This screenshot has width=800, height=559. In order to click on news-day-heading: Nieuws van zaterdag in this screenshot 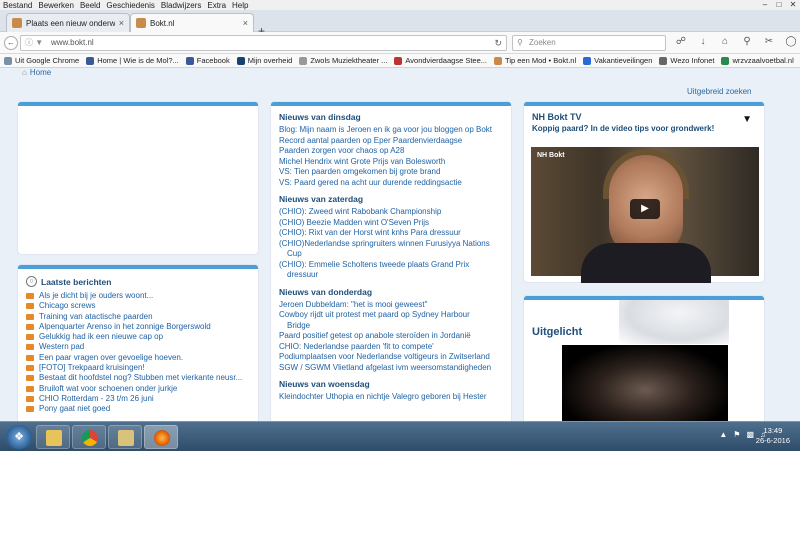, I will do `click(321, 199)`.